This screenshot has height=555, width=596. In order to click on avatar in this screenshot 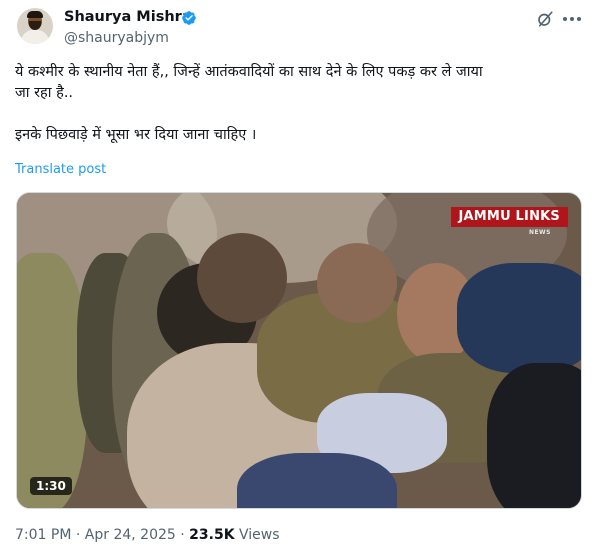, I will do `click(35, 26)`.